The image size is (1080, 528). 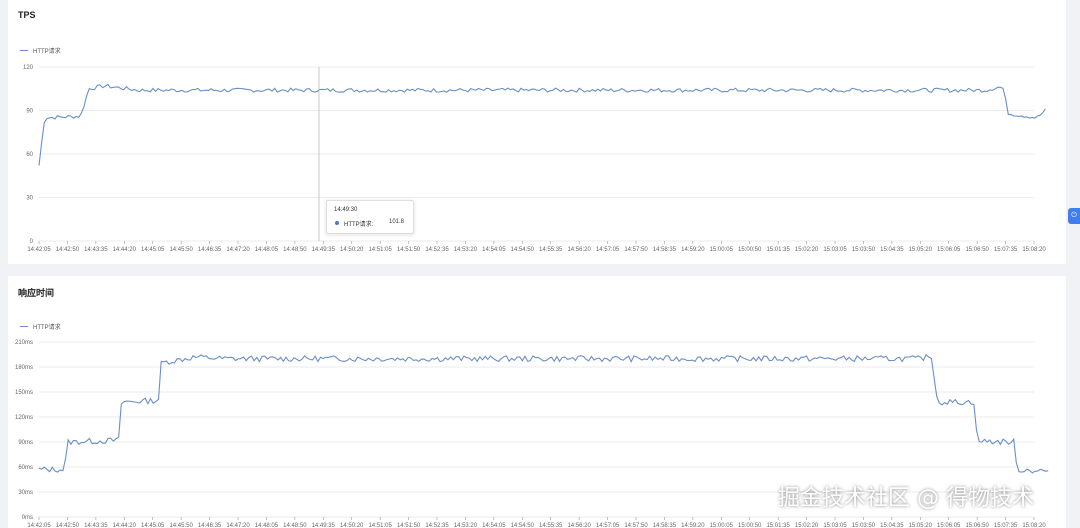 I want to click on rt-x-tick-label: 14:45:05, so click(x=153, y=525).